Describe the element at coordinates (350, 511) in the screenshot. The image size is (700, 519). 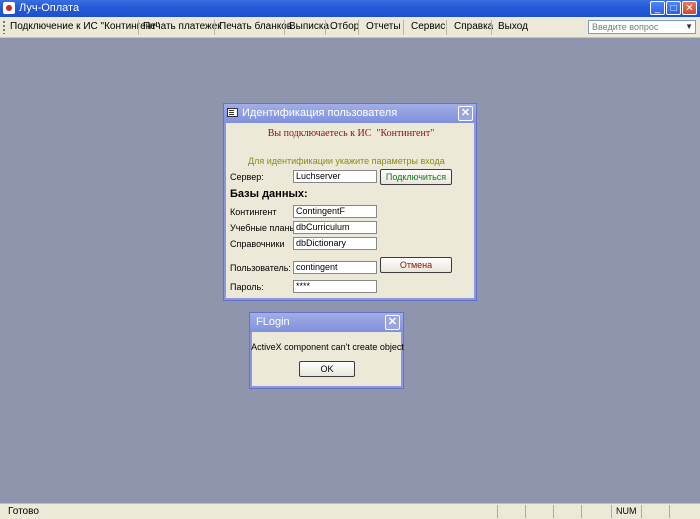
I see `status-bar: Готово NUM` at that location.